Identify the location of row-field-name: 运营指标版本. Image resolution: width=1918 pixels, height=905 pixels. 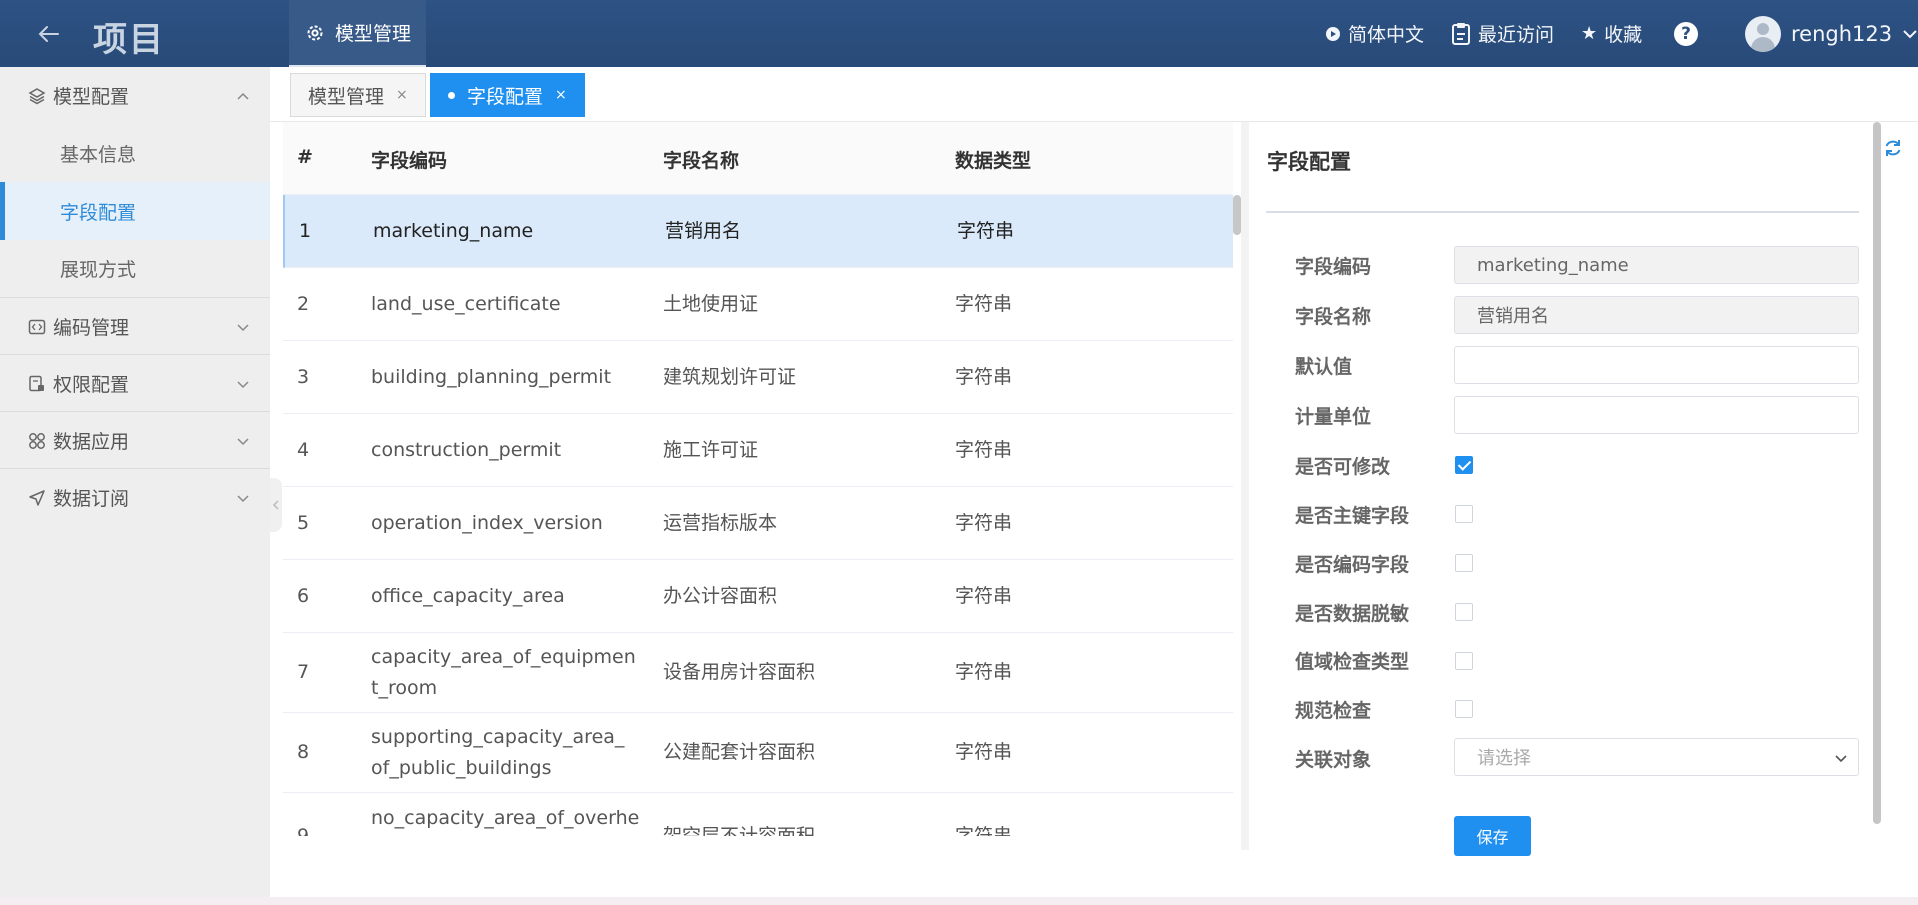
(720, 522).